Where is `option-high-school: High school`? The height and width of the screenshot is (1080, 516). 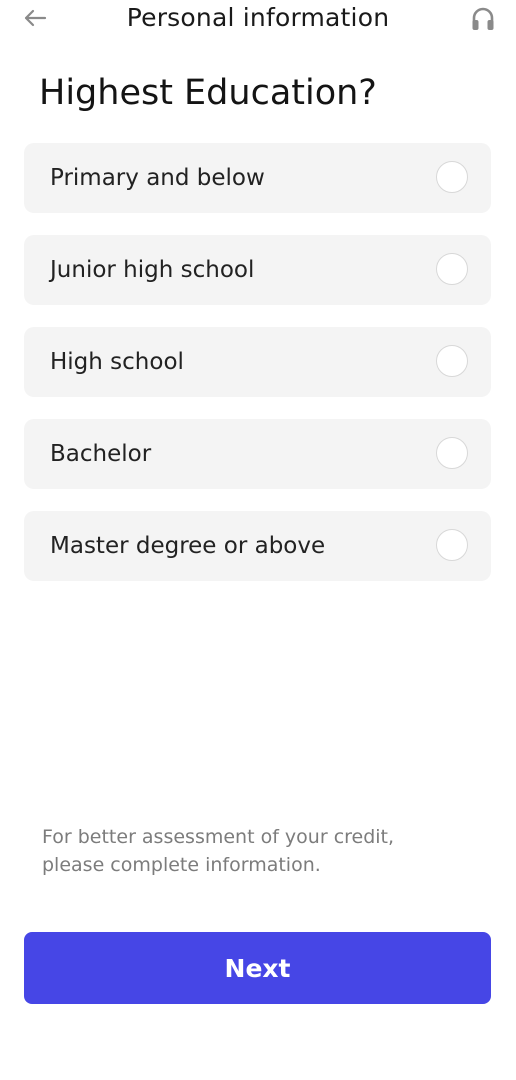
option-high-school: High school is located at coordinates (257, 362).